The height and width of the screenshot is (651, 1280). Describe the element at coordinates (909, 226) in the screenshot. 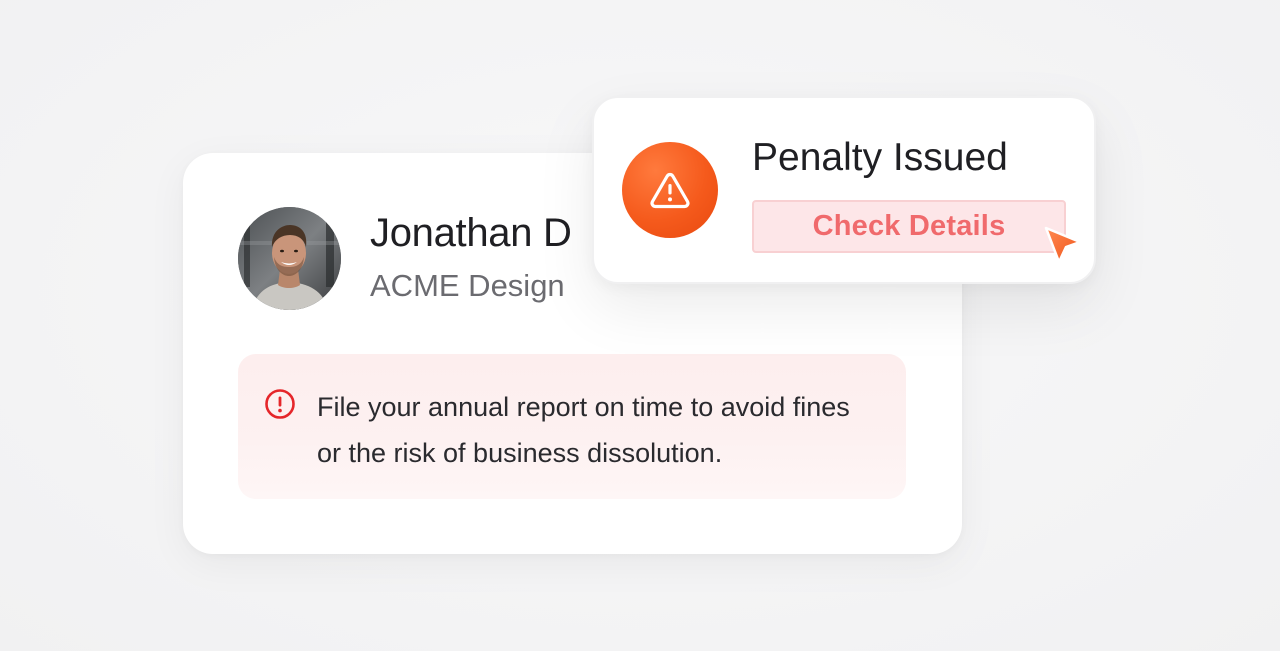

I see `check-details-button: Check Details` at that location.